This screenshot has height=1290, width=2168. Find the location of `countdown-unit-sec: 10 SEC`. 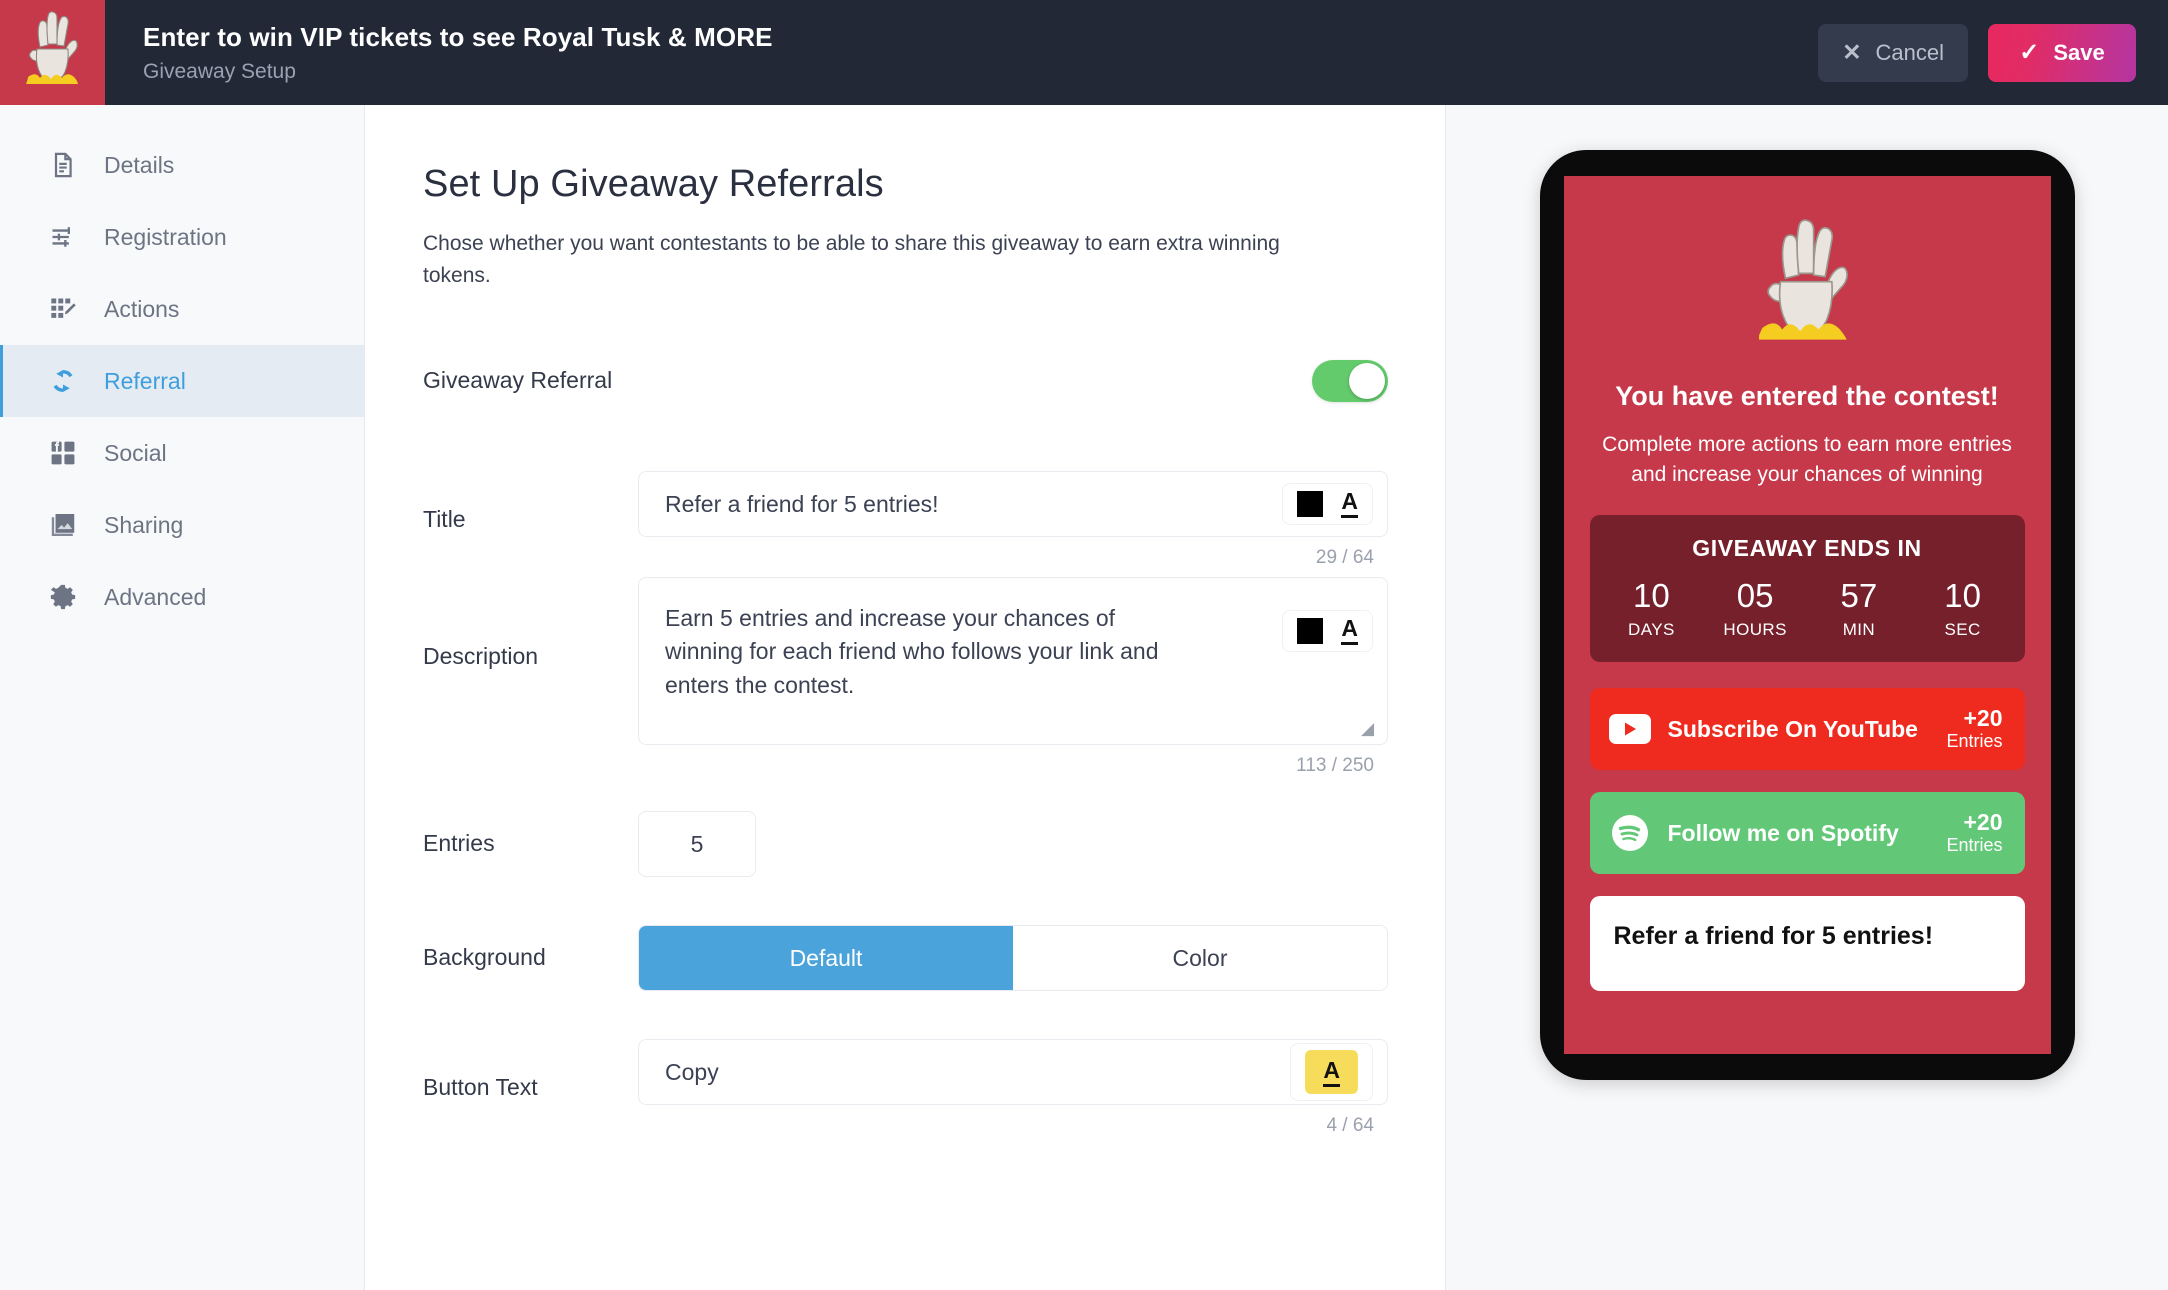

countdown-unit-sec: 10 SEC is located at coordinates (1963, 608).